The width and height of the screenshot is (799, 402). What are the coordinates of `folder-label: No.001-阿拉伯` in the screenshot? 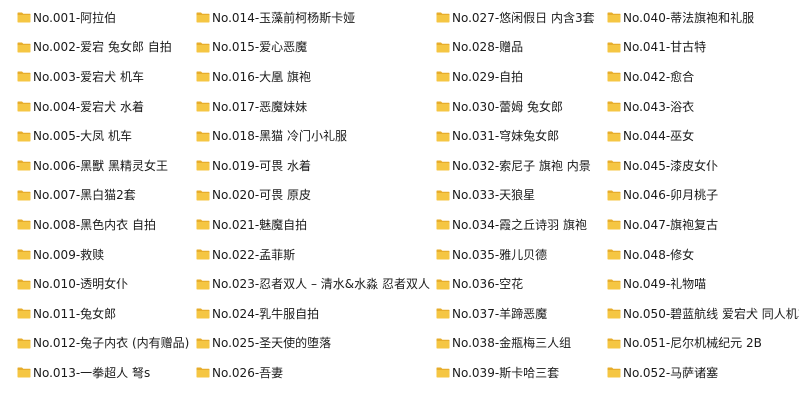 It's located at (75, 17).